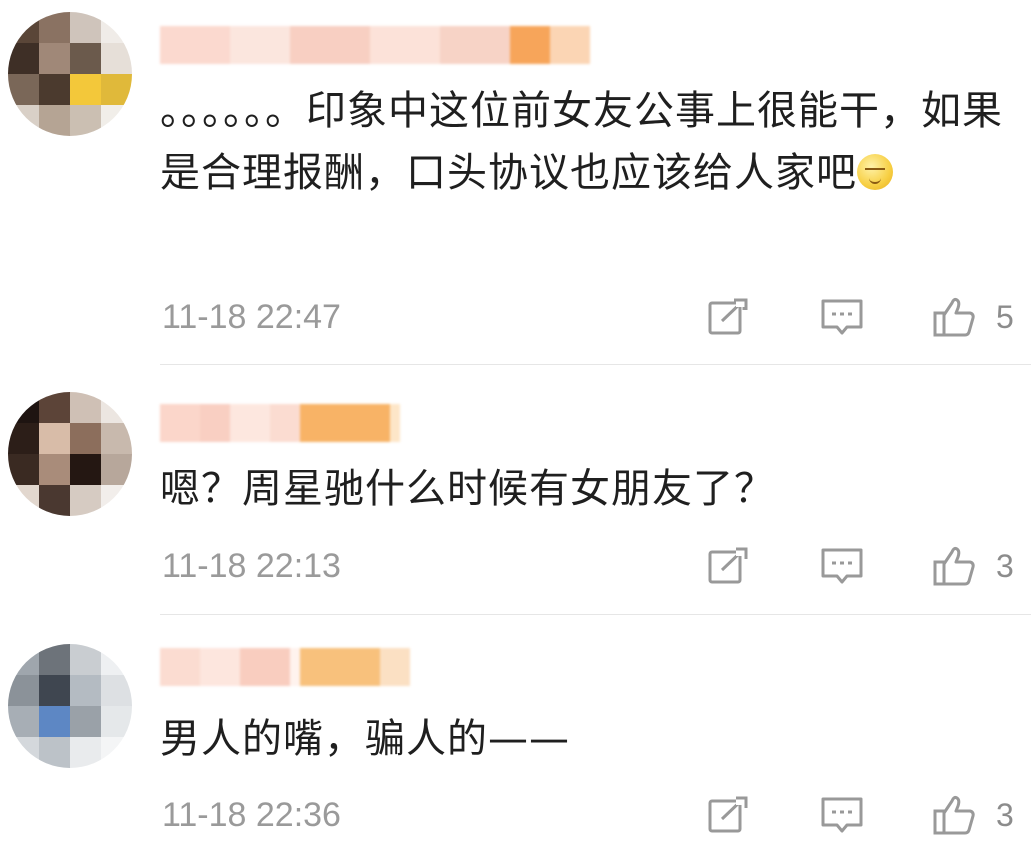 This screenshot has width=1031, height=844. Describe the element at coordinates (365, 739) in the screenshot. I see `comment-text: 男人的嘴，骗人的——` at that location.